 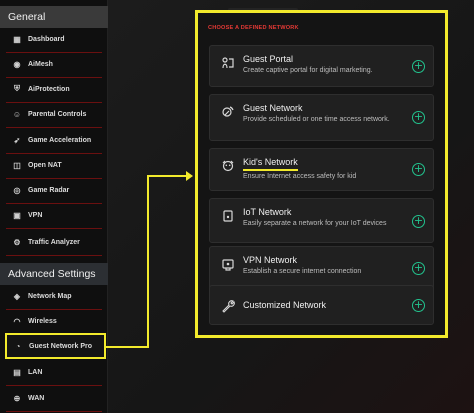 What do you see at coordinates (50, 296) in the screenshot?
I see `sidebar-item-label: Network Map` at bounding box center [50, 296].